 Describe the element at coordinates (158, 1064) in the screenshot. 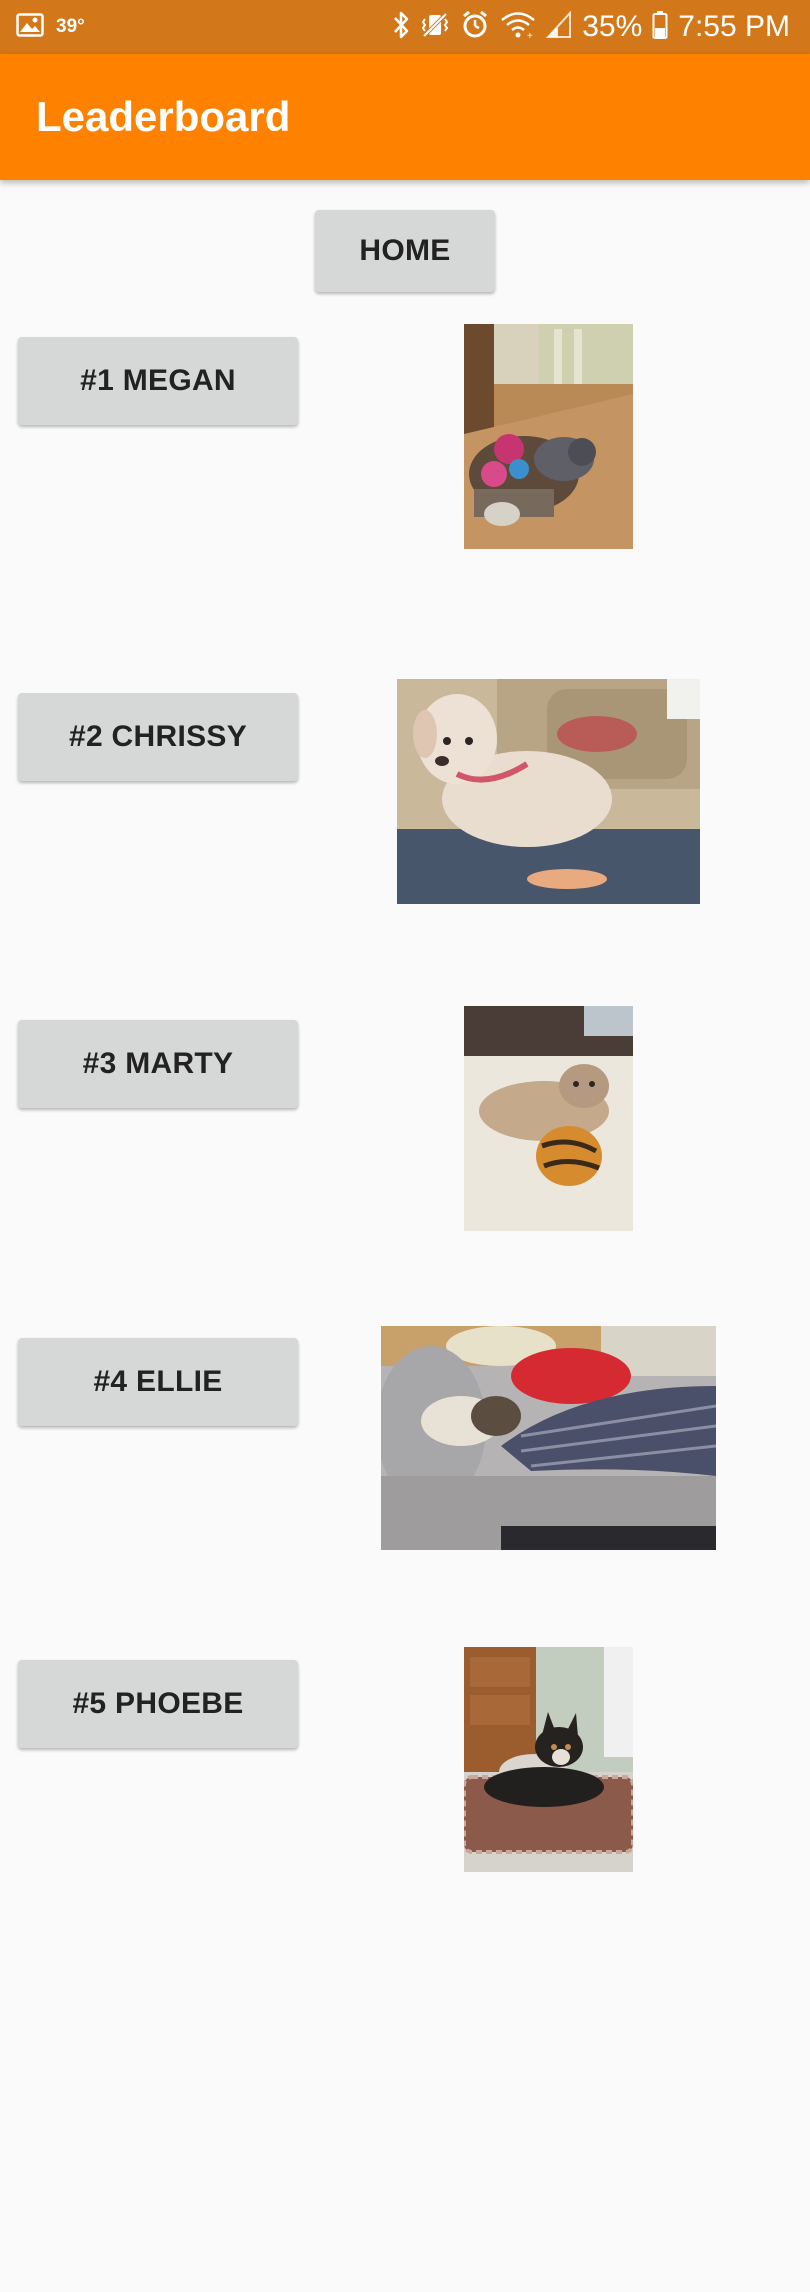

I see `rank-3-button: #3 MARTY` at that location.